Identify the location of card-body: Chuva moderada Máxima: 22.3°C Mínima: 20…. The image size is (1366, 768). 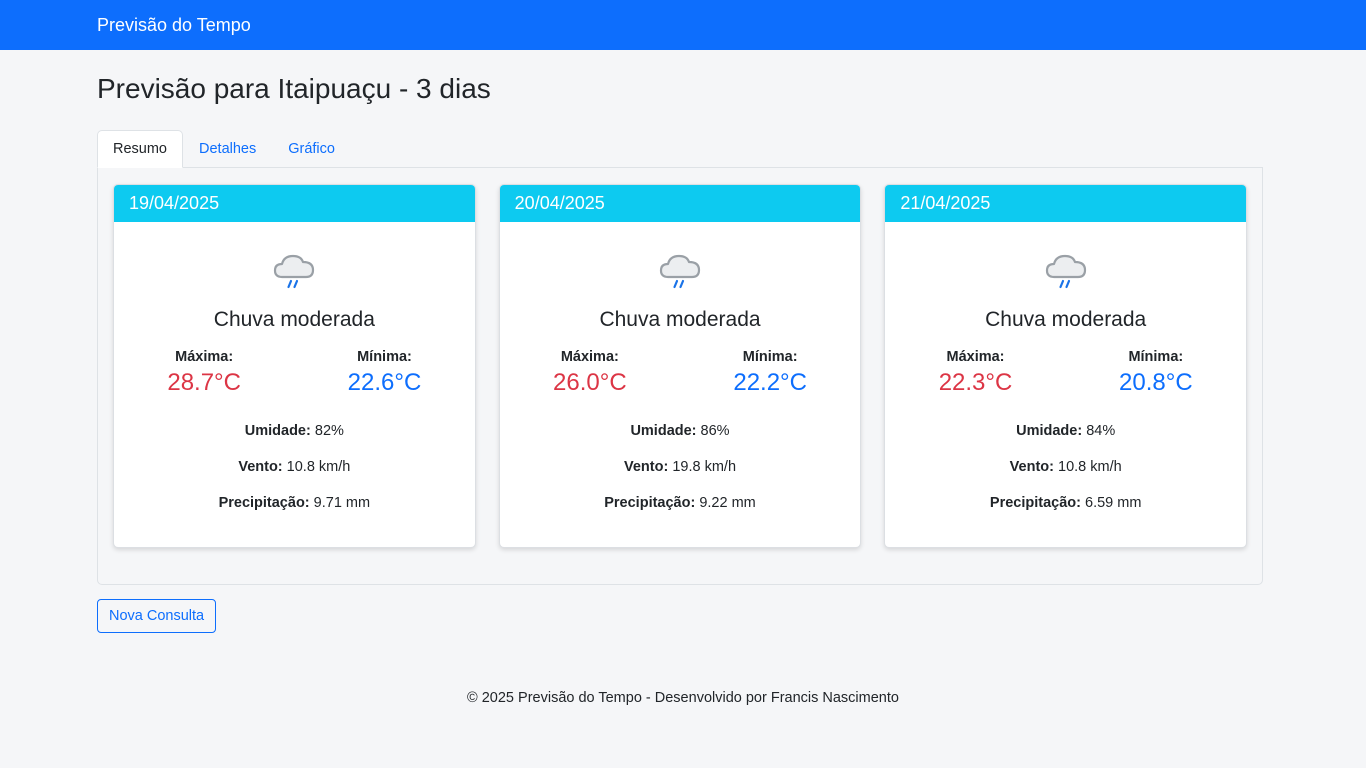
(1065, 381).